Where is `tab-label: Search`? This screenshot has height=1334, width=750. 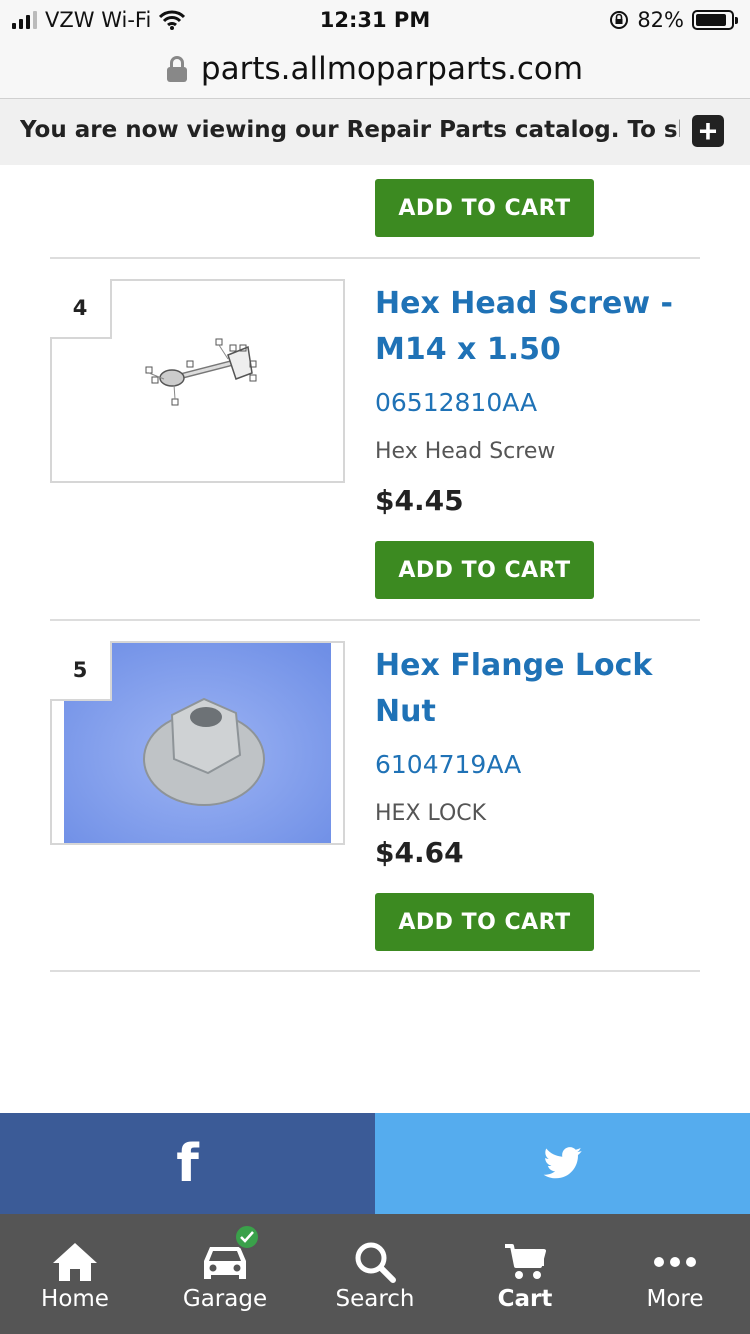 tab-label: Search is located at coordinates (375, 1299).